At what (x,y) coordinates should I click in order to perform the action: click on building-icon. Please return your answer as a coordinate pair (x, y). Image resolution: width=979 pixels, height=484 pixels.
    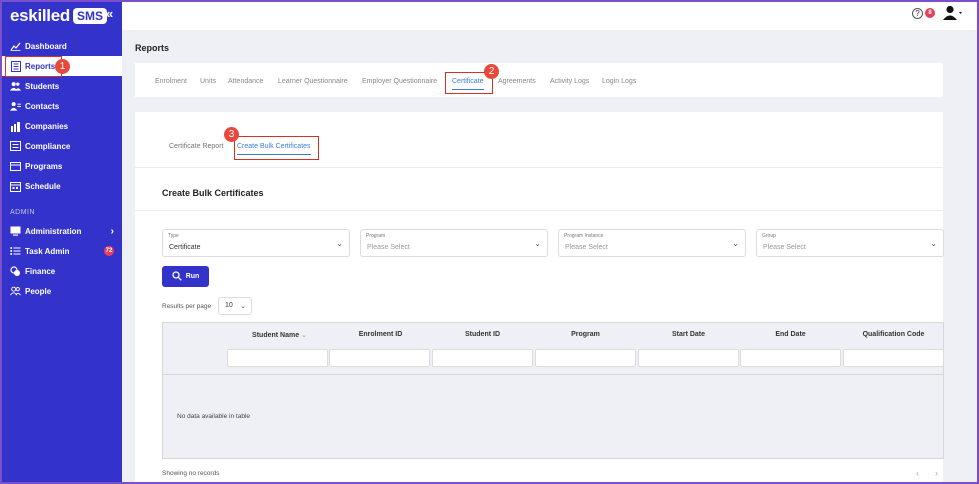
    Looking at the image, I should click on (15, 126).